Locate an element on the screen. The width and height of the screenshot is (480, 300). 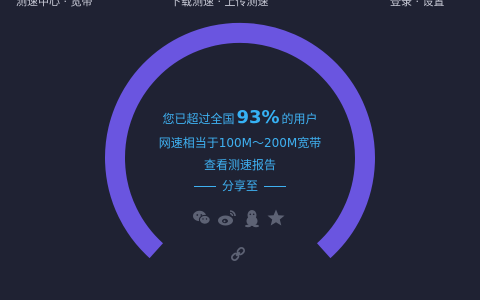
share-rule-right is located at coordinates (275, 186).